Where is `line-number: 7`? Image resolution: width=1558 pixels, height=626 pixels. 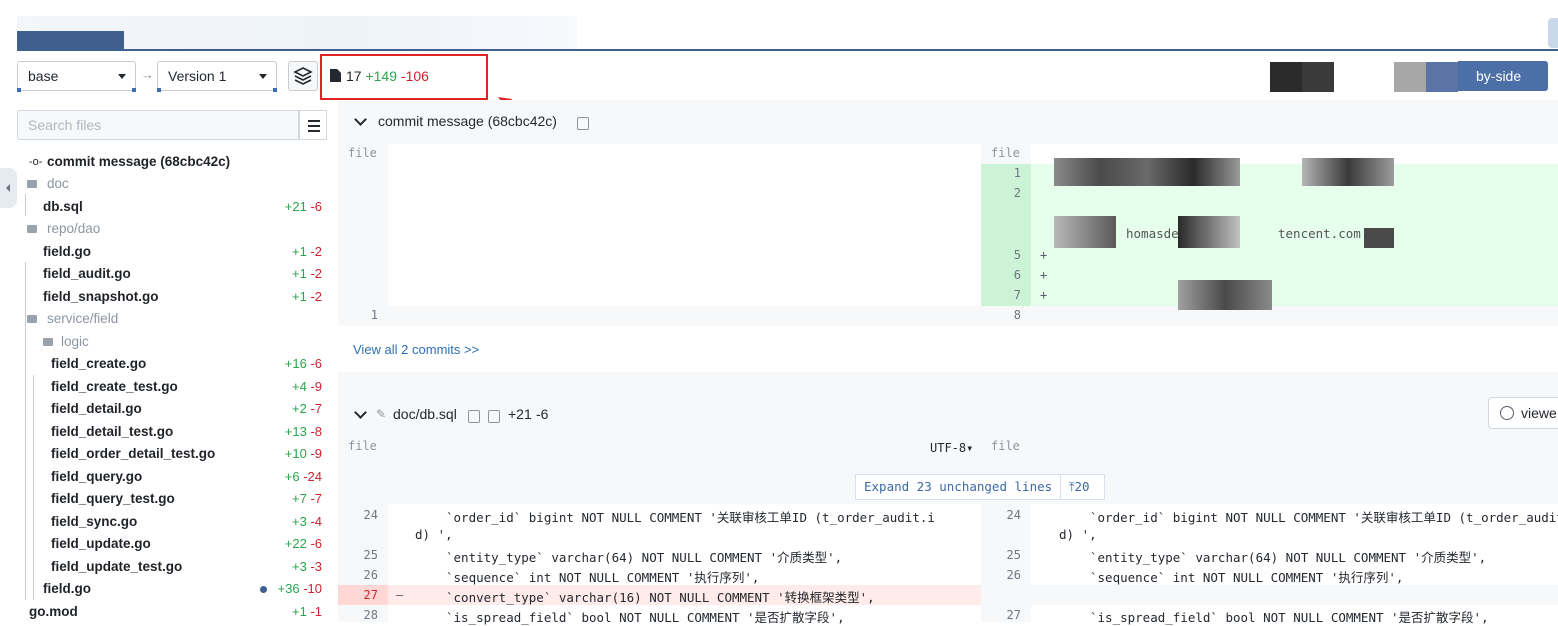
line-number: 7 is located at coordinates (1017, 295).